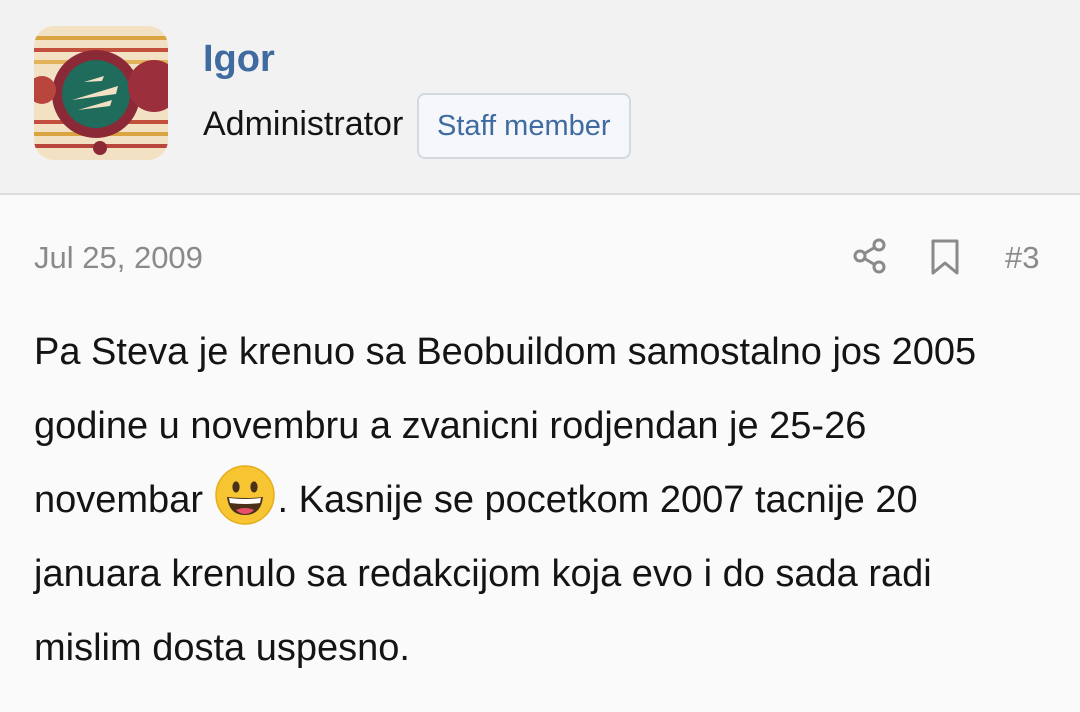 The image size is (1080, 712). Describe the element at coordinates (118, 258) in the screenshot. I see `post-date: Jul 25, 2009` at that location.